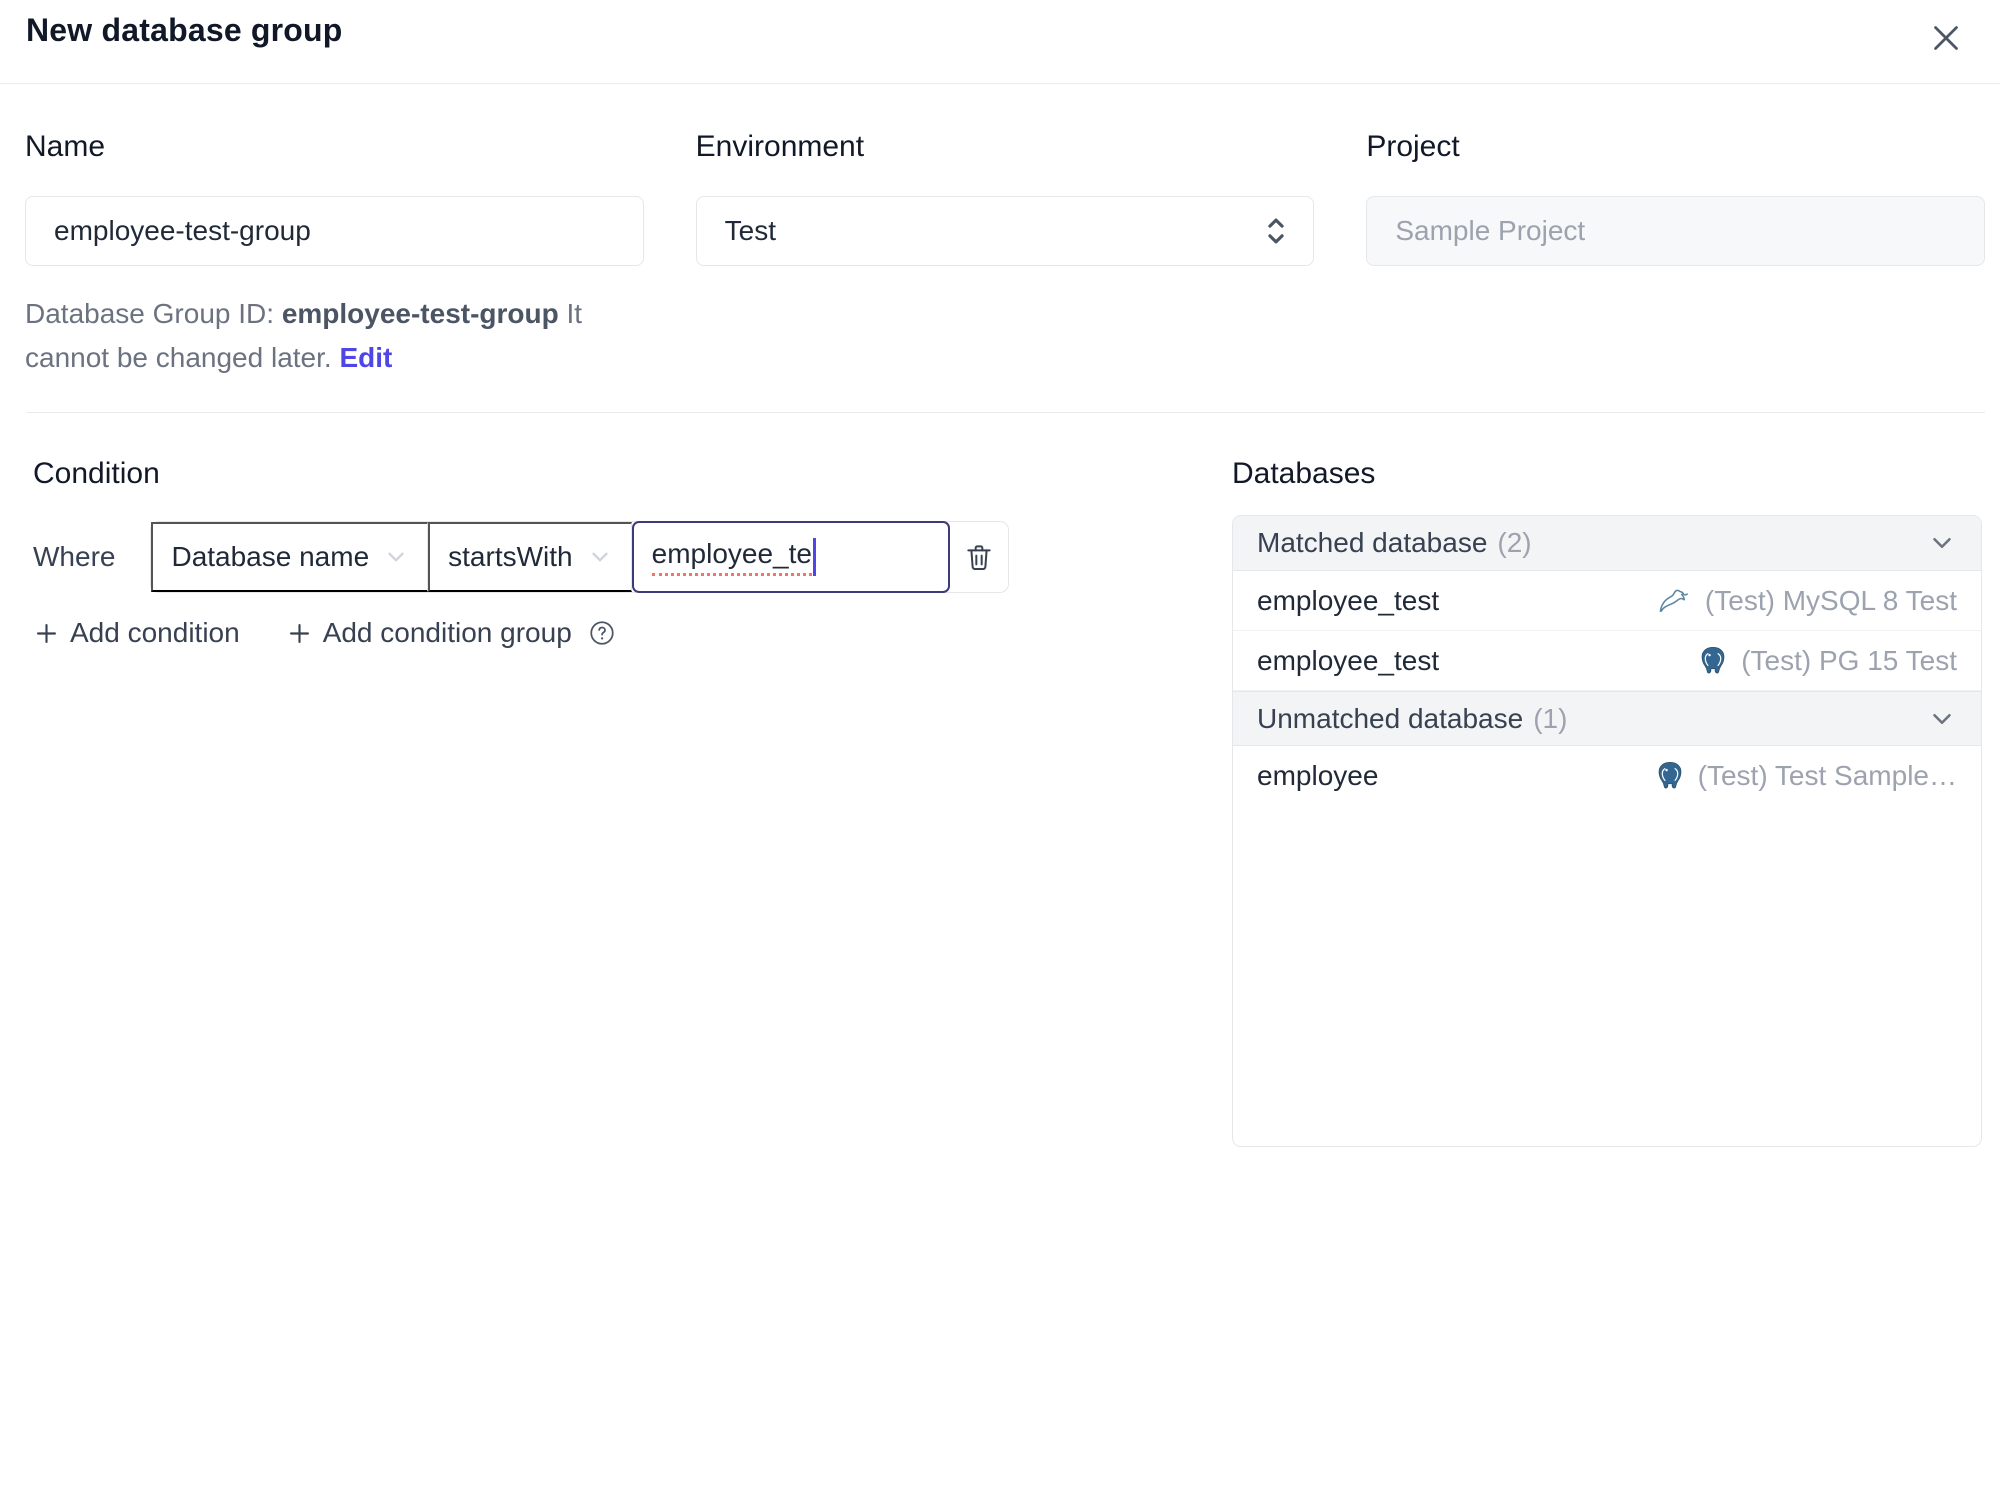 The image size is (2000, 1500). What do you see at coordinates (632, 633) in the screenshot?
I see `condition-actions: Add condition Add condition group` at bounding box center [632, 633].